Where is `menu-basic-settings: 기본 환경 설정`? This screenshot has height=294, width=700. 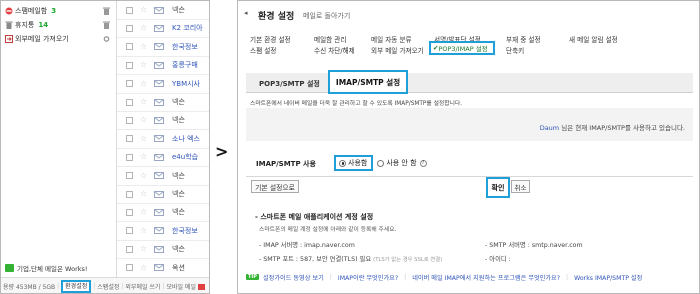 menu-basic-settings: 기본 환경 설정 is located at coordinates (270, 39).